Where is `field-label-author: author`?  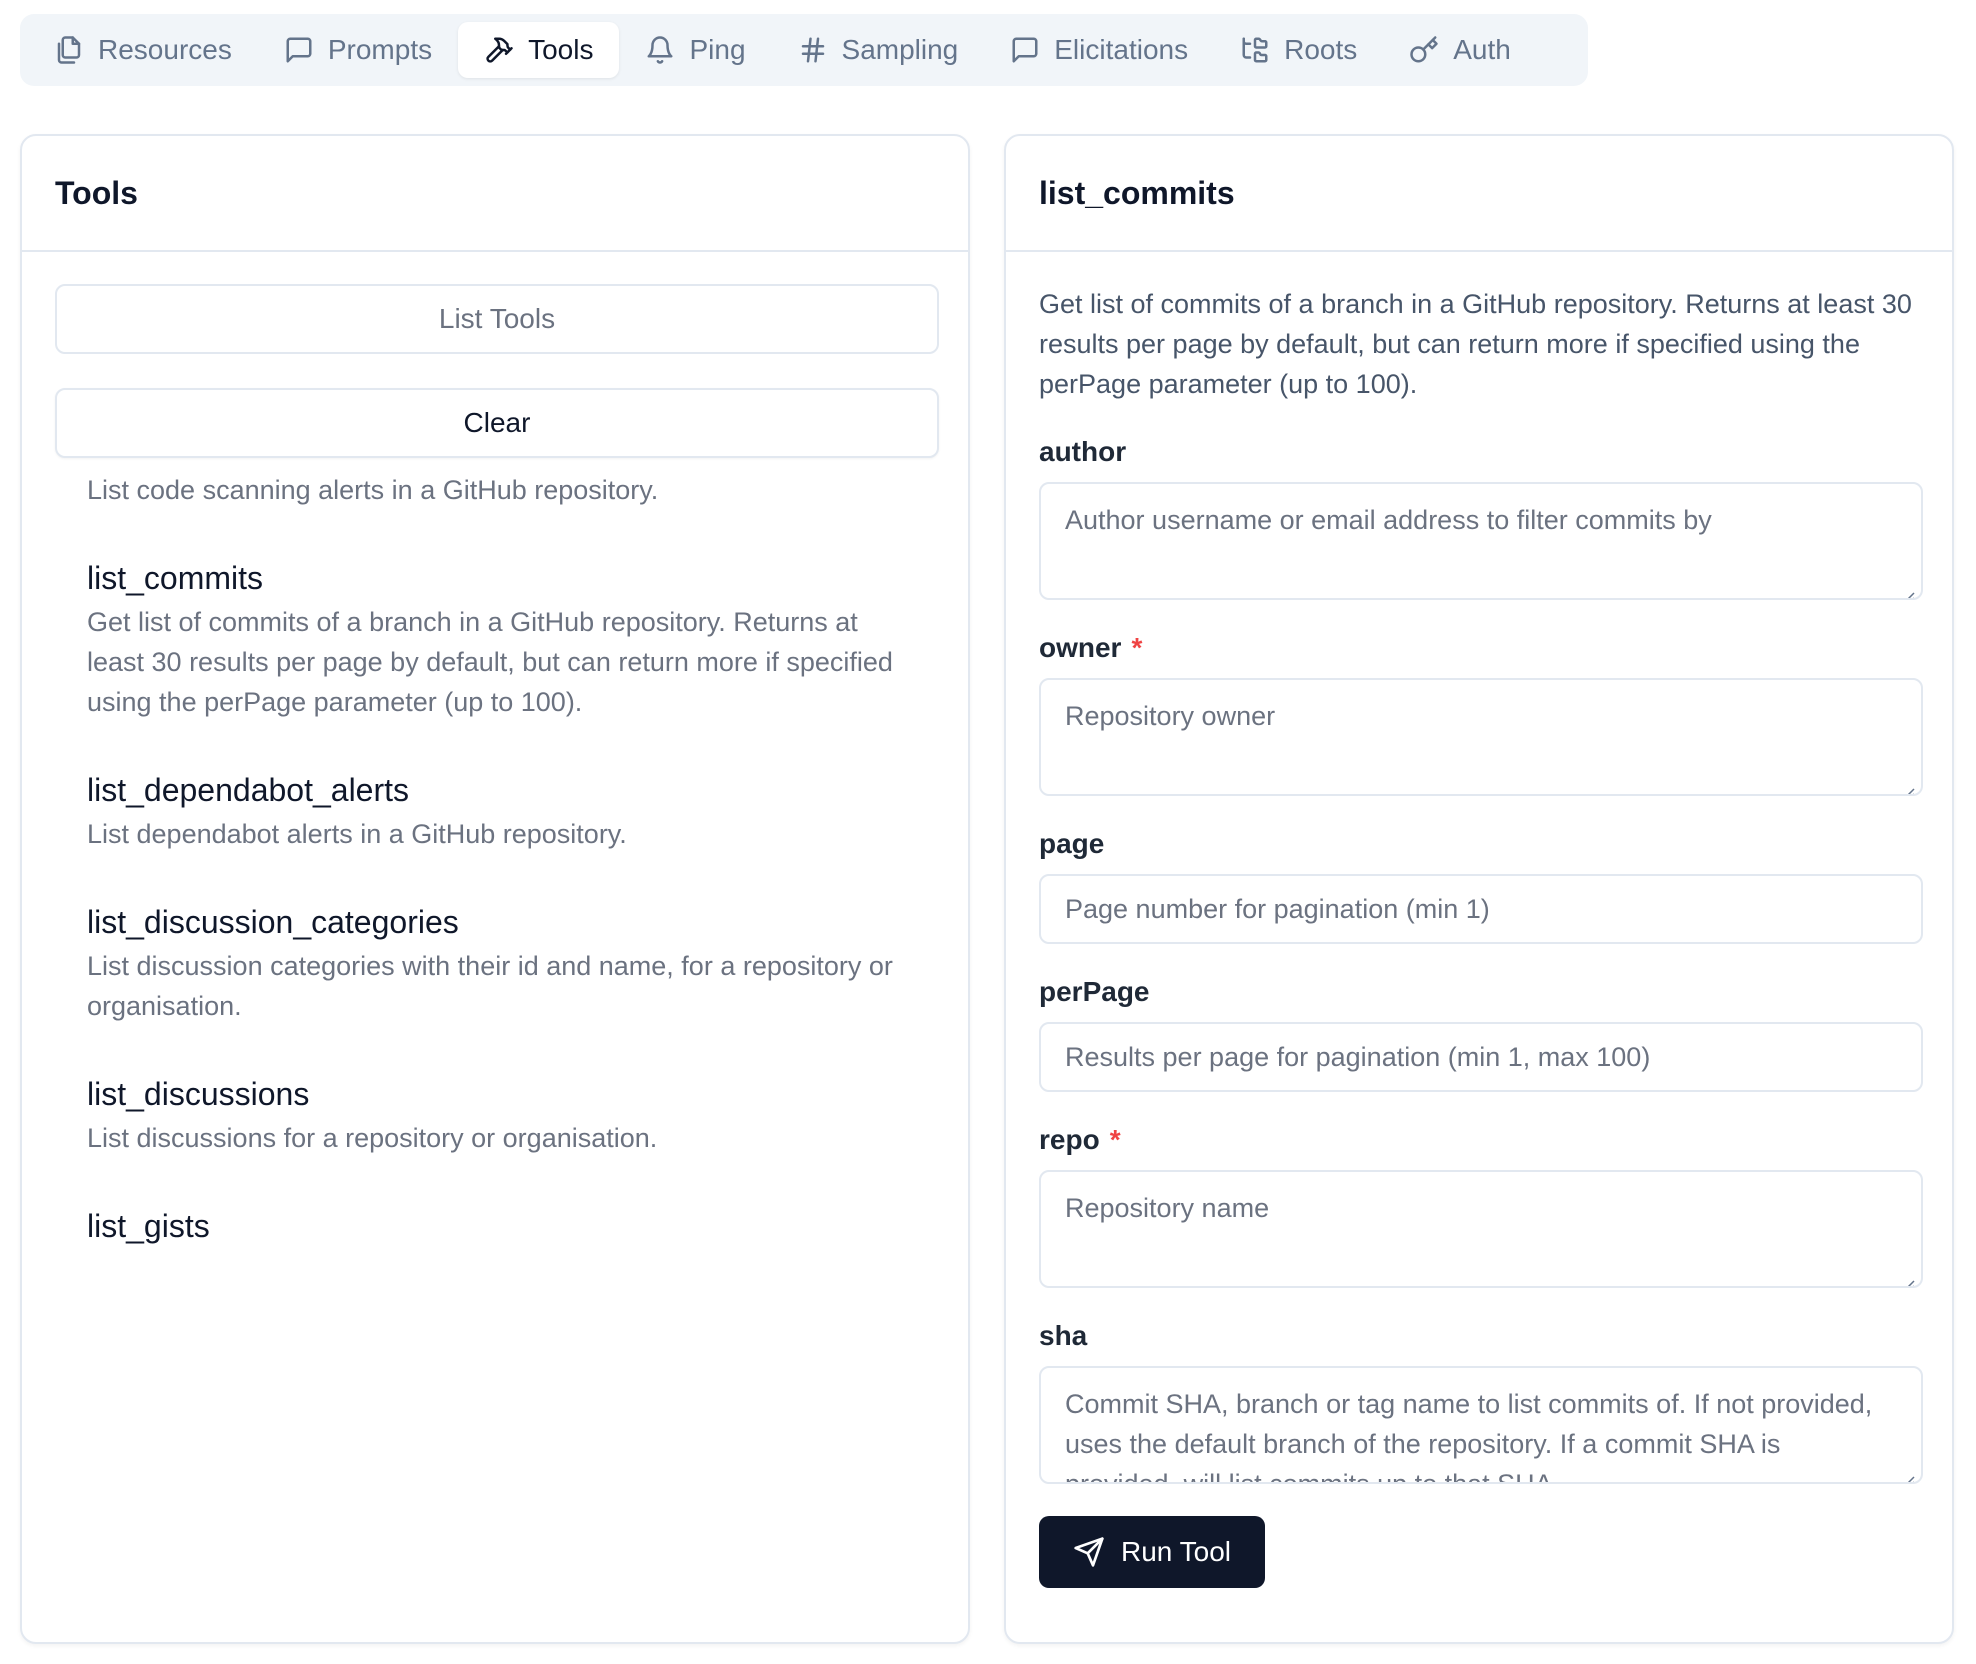
field-label-author: author is located at coordinates (1083, 451).